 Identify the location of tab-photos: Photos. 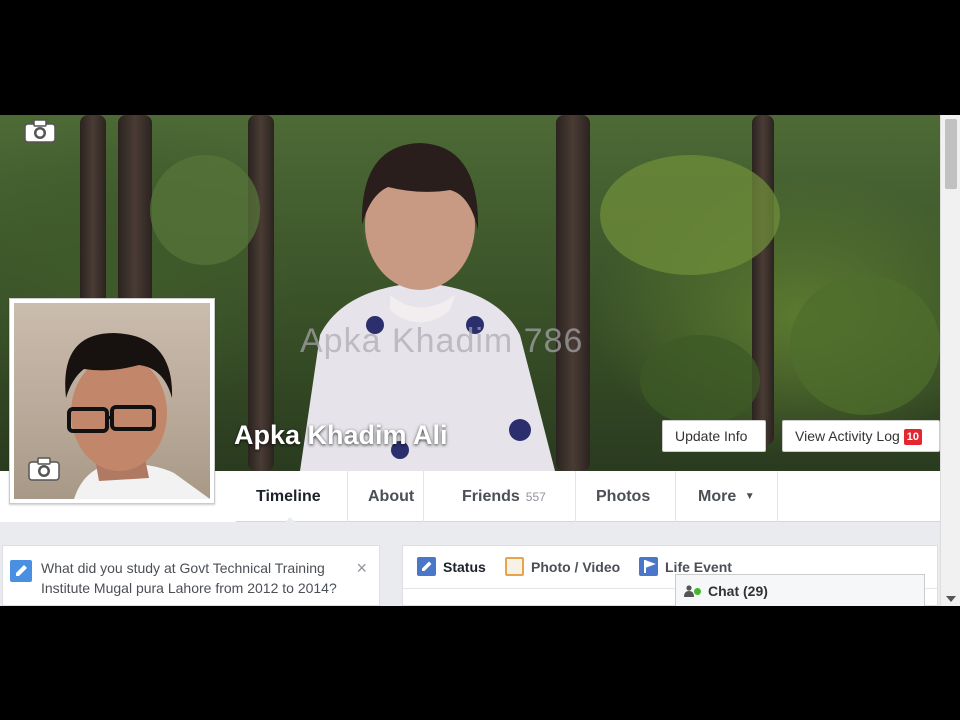
(626, 496).